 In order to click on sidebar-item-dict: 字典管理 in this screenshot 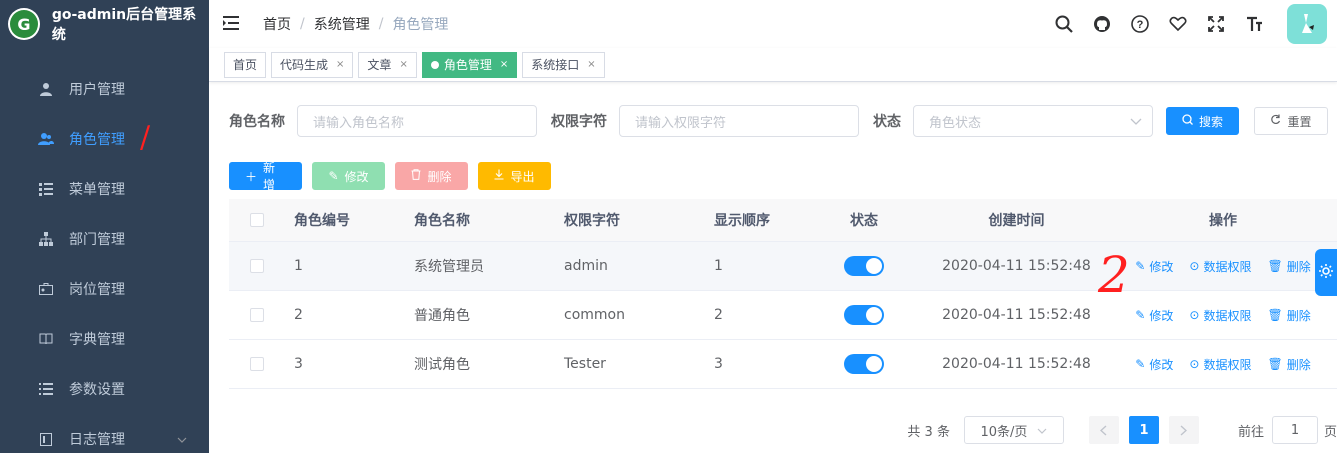, I will do `click(104, 339)`.